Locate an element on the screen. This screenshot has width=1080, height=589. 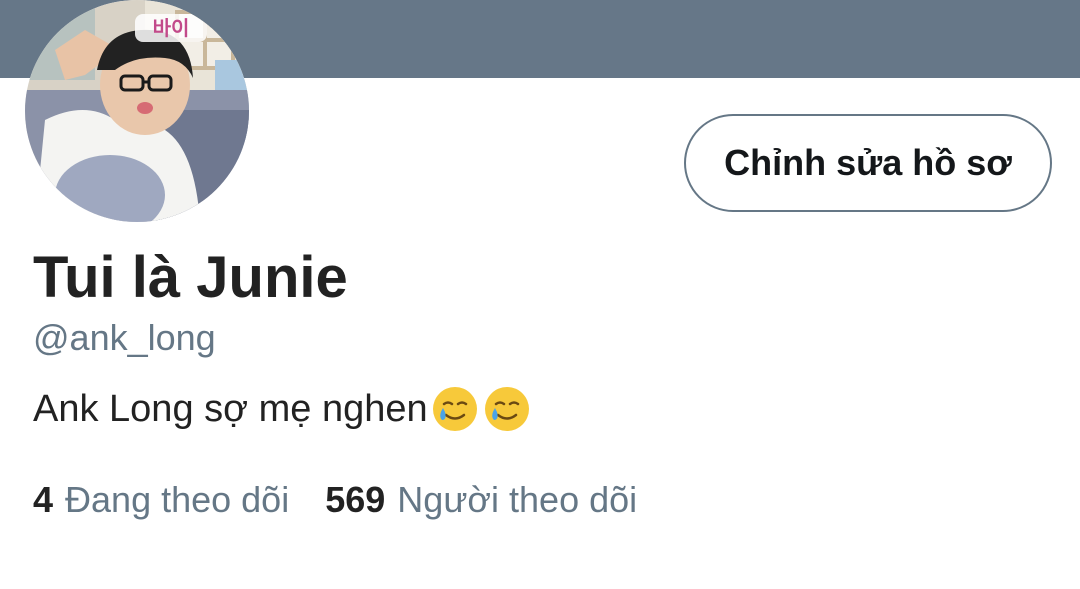
profile-bio: Ank Long sợ mẹ nghen is located at coordinates (282, 409).